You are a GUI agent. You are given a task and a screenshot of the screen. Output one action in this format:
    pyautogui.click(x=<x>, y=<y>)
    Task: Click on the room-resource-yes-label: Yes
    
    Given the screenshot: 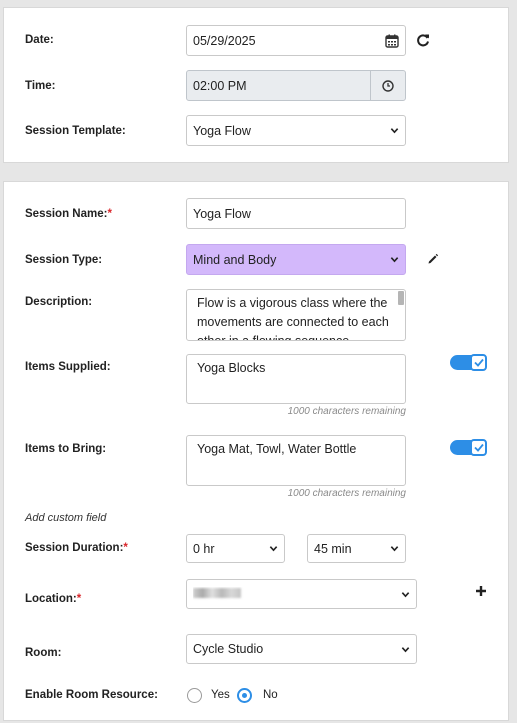 What is the action you would take?
    pyautogui.click(x=220, y=695)
    